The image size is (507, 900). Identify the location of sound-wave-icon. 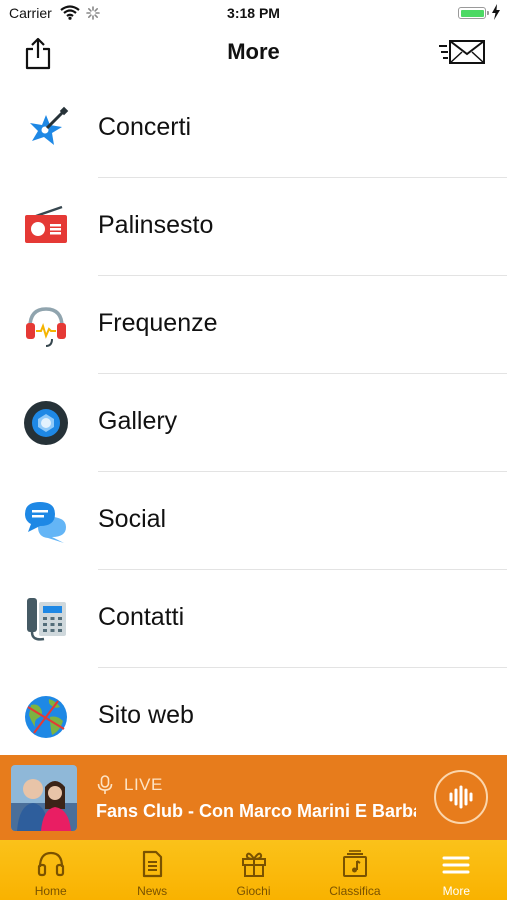
(461, 797).